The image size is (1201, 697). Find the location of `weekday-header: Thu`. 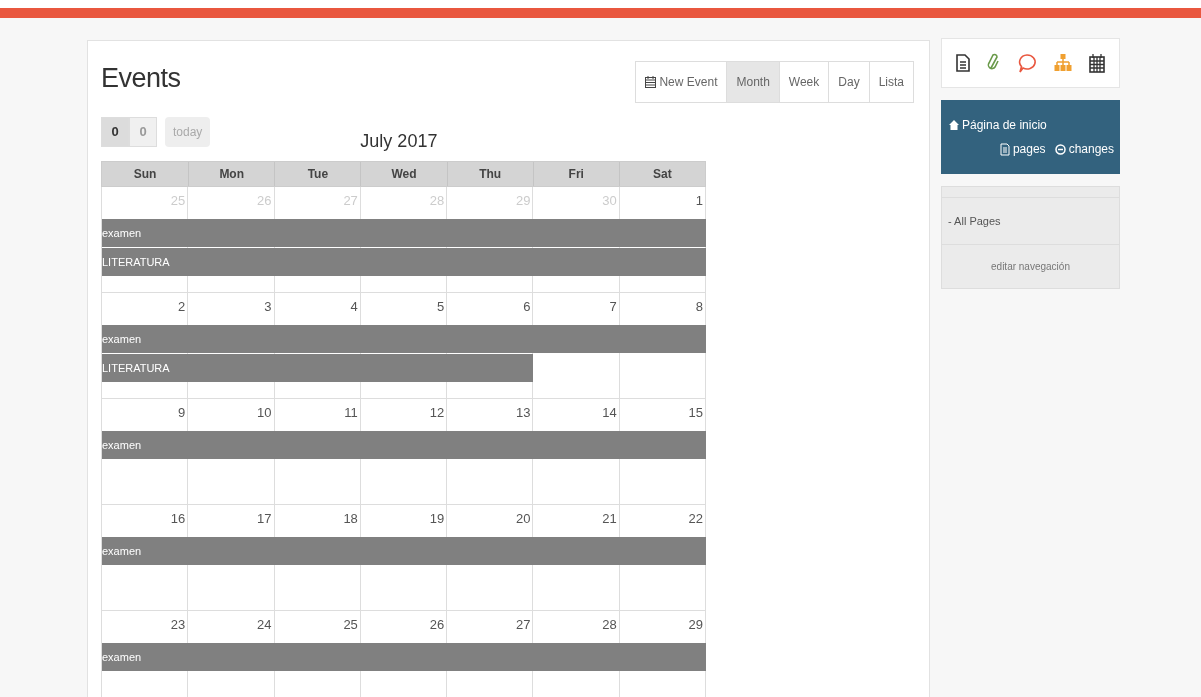

weekday-header: Thu is located at coordinates (489, 174).